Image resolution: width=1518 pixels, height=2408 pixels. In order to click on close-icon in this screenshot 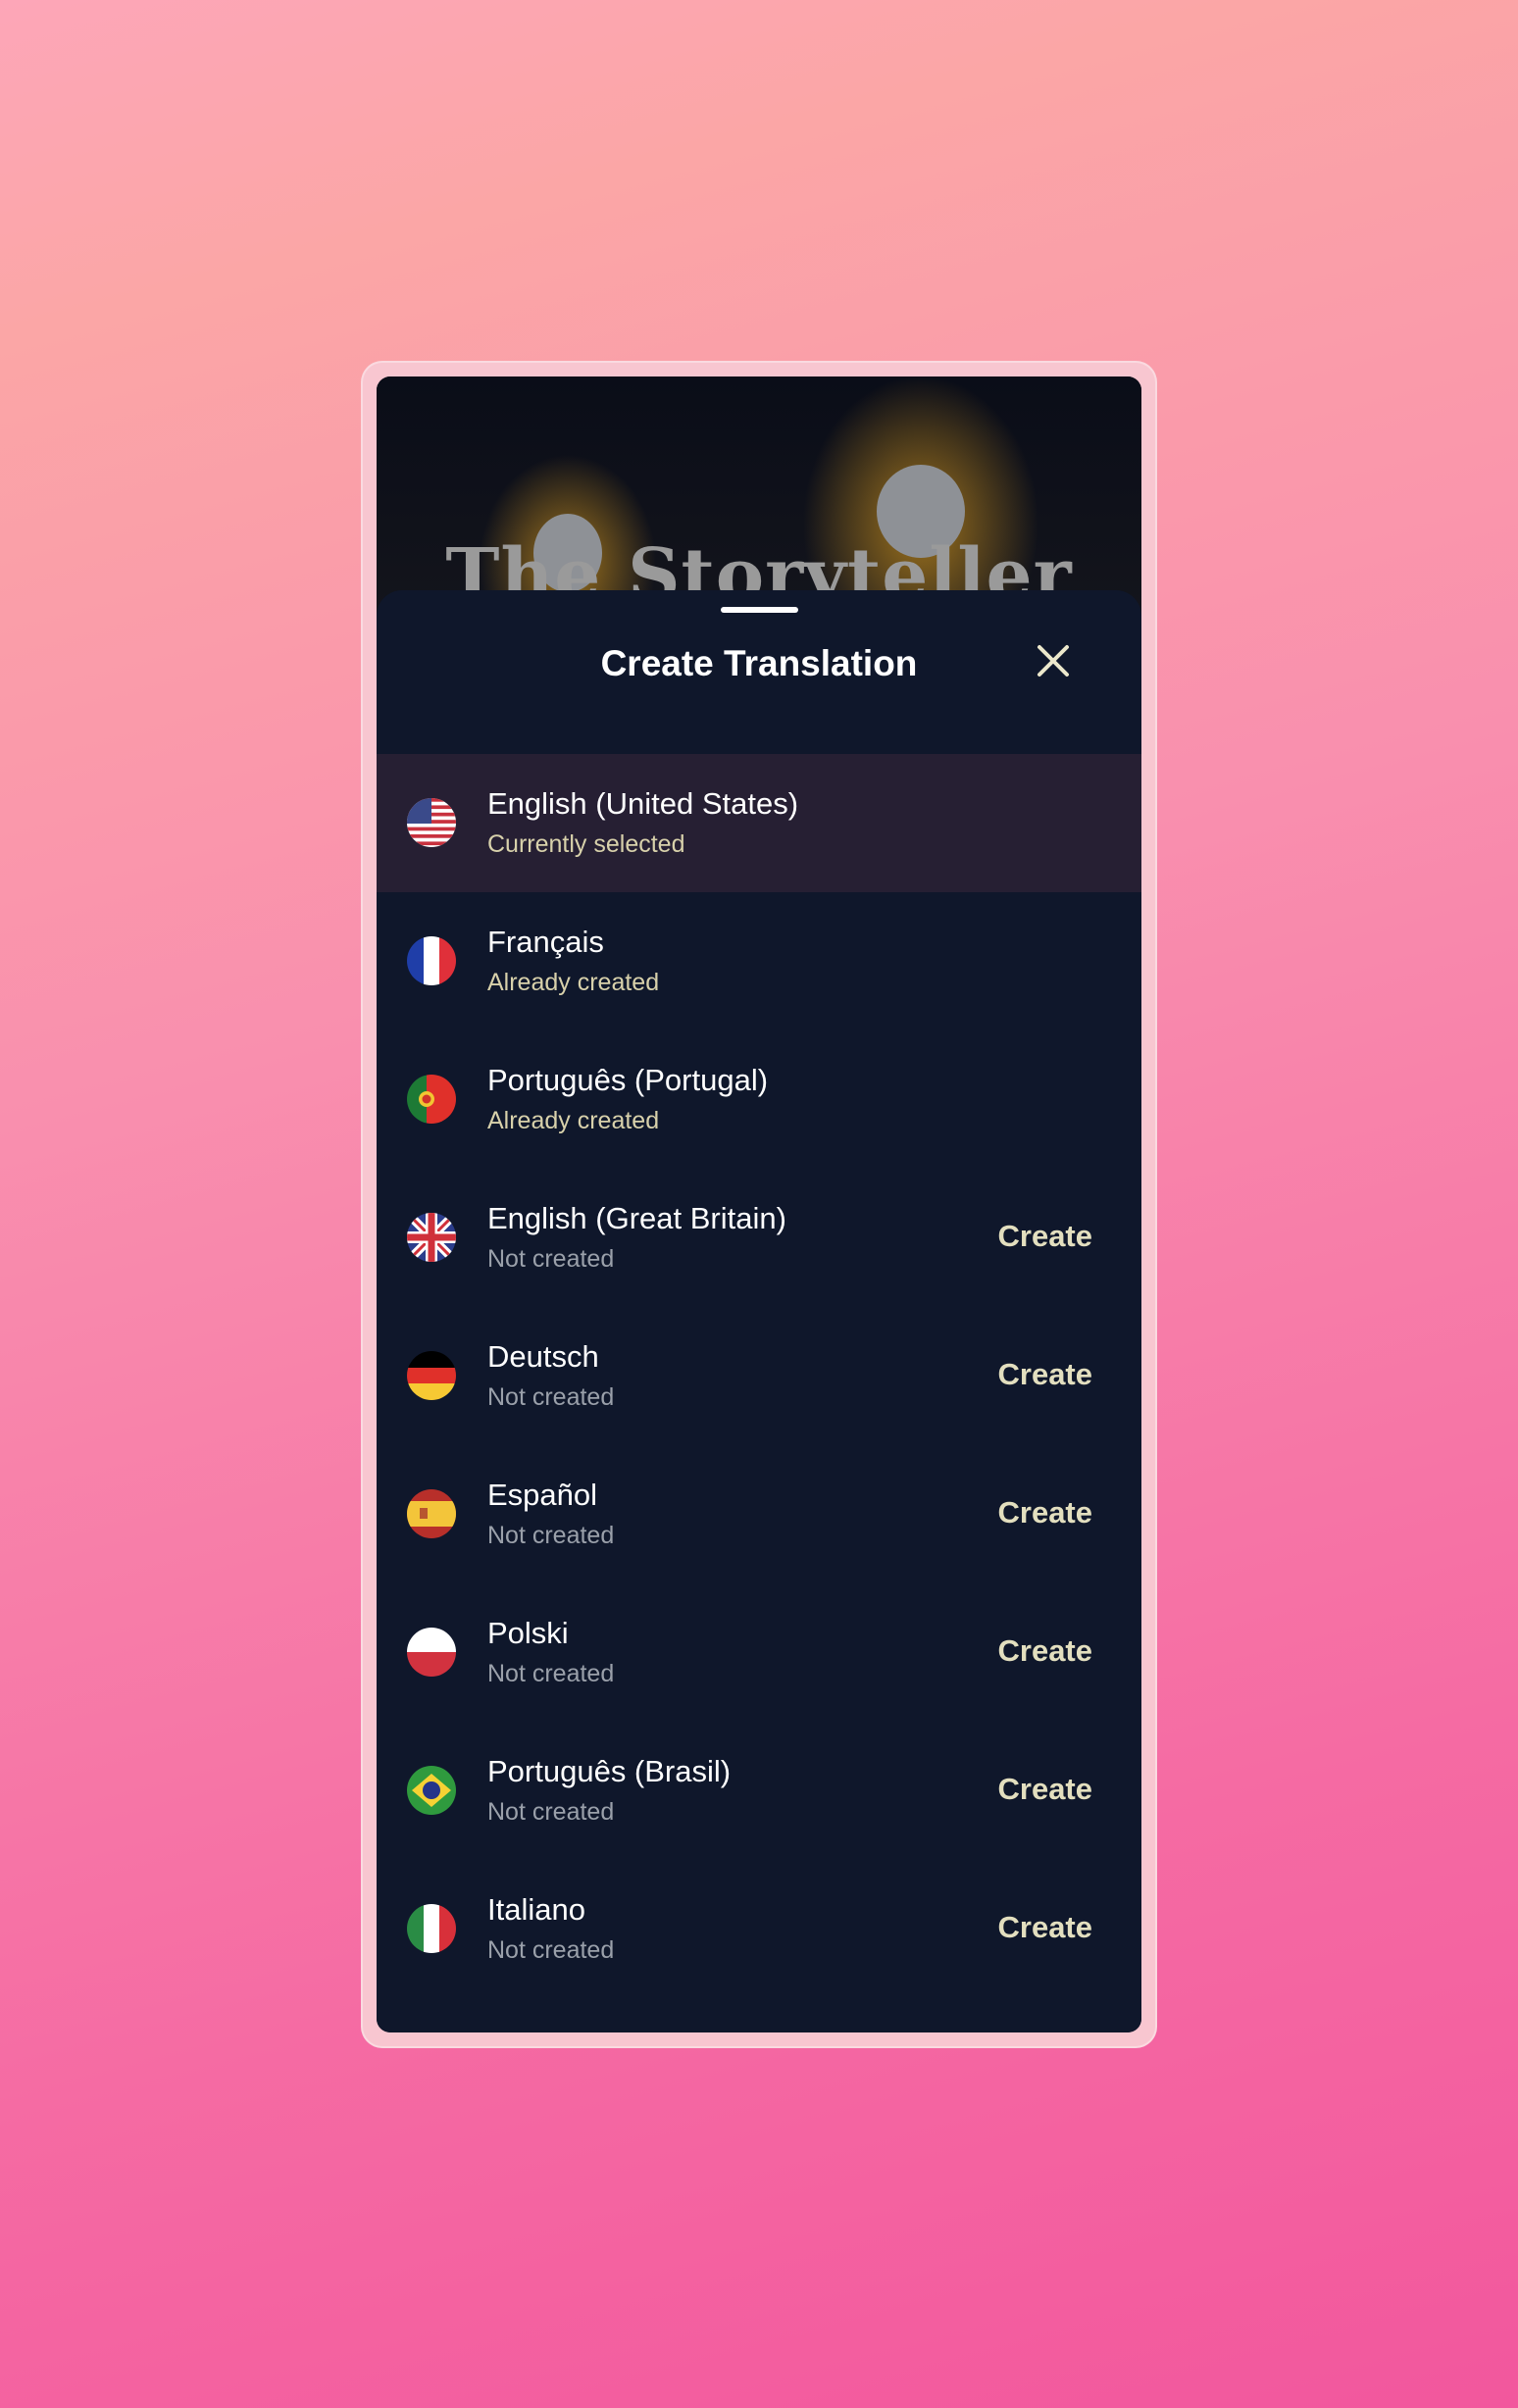, I will do `click(1053, 661)`.